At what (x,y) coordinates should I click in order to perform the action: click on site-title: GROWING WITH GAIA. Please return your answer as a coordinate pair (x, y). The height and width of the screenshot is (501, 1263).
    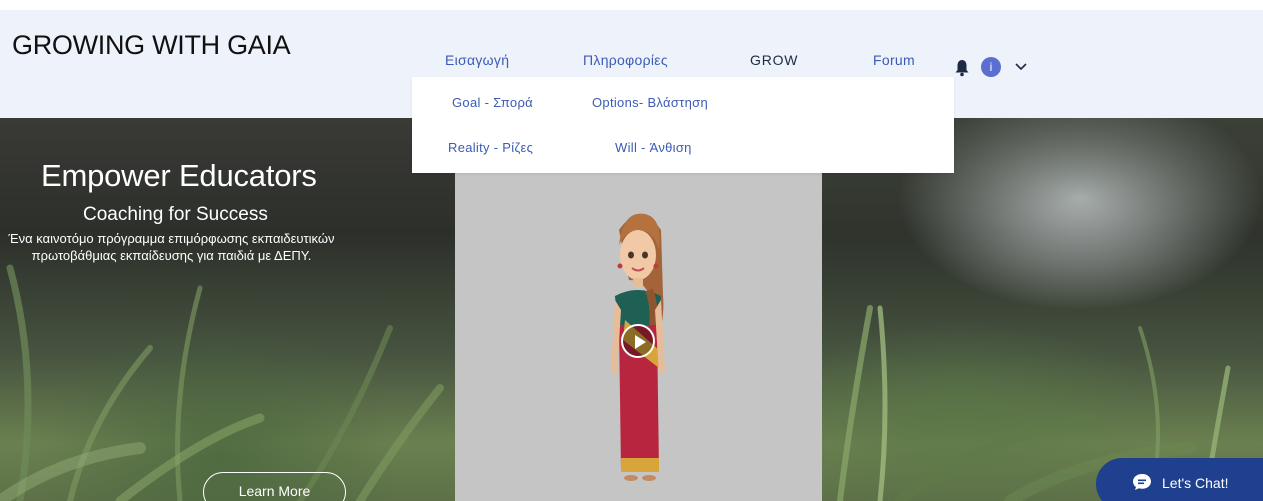
    Looking at the image, I should click on (151, 45).